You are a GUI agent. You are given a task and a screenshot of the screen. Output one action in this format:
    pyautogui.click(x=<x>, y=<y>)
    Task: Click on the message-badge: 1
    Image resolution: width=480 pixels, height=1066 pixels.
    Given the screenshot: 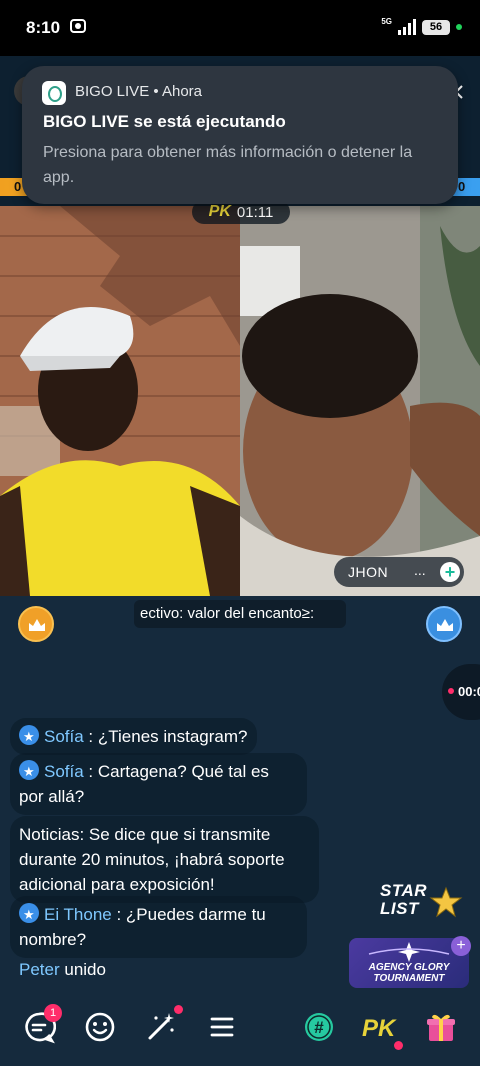 What is the action you would take?
    pyautogui.click(x=53, y=1013)
    